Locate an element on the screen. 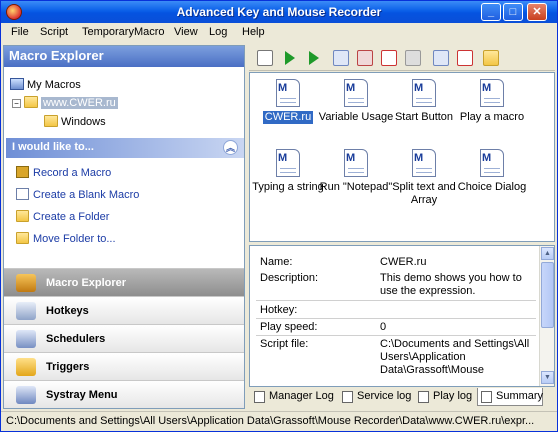  nav-macro-explorer: Macro Explorer is located at coordinates (124, 282).